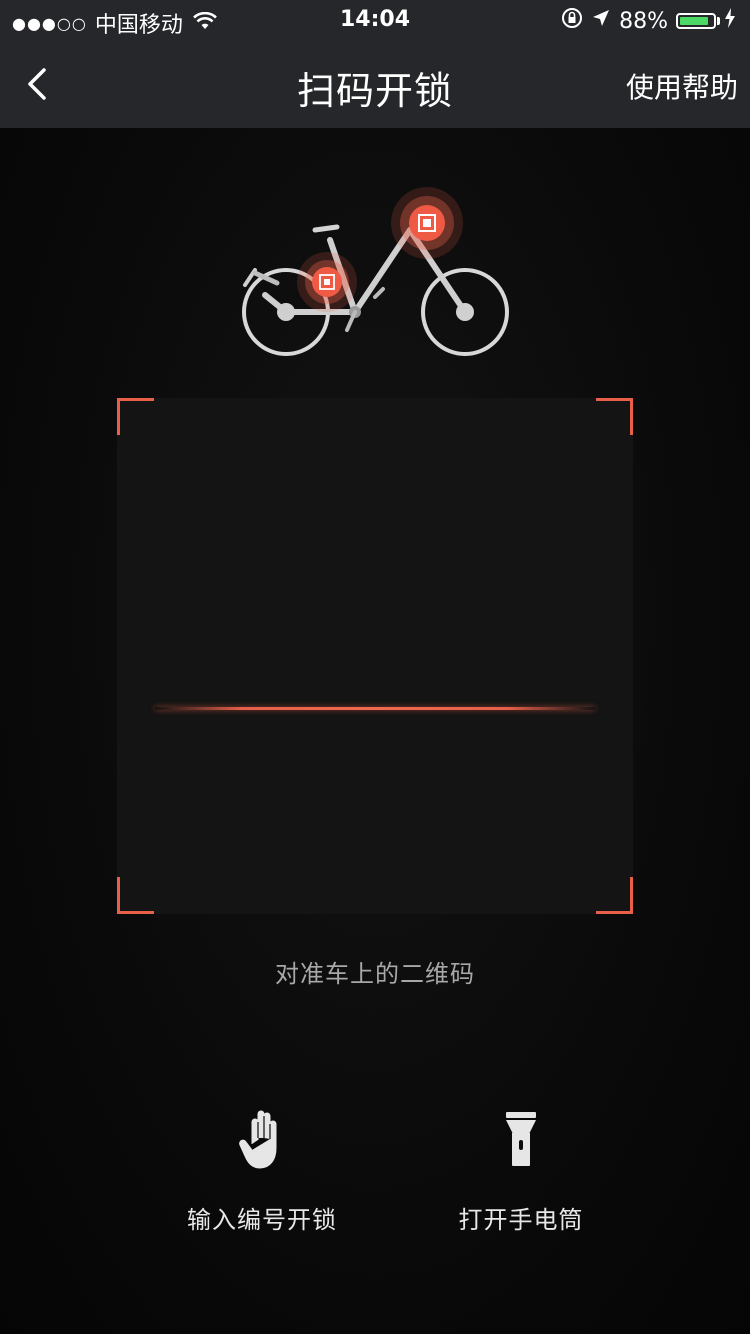 The height and width of the screenshot is (1334, 750). What do you see at coordinates (521, 1220) in the screenshot?
I see `flashlight-label: 打开手电筒` at bounding box center [521, 1220].